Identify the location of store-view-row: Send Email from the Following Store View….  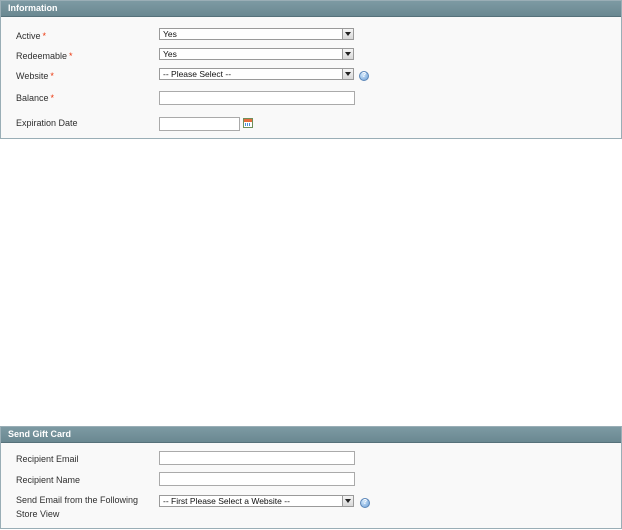
(311, 508).